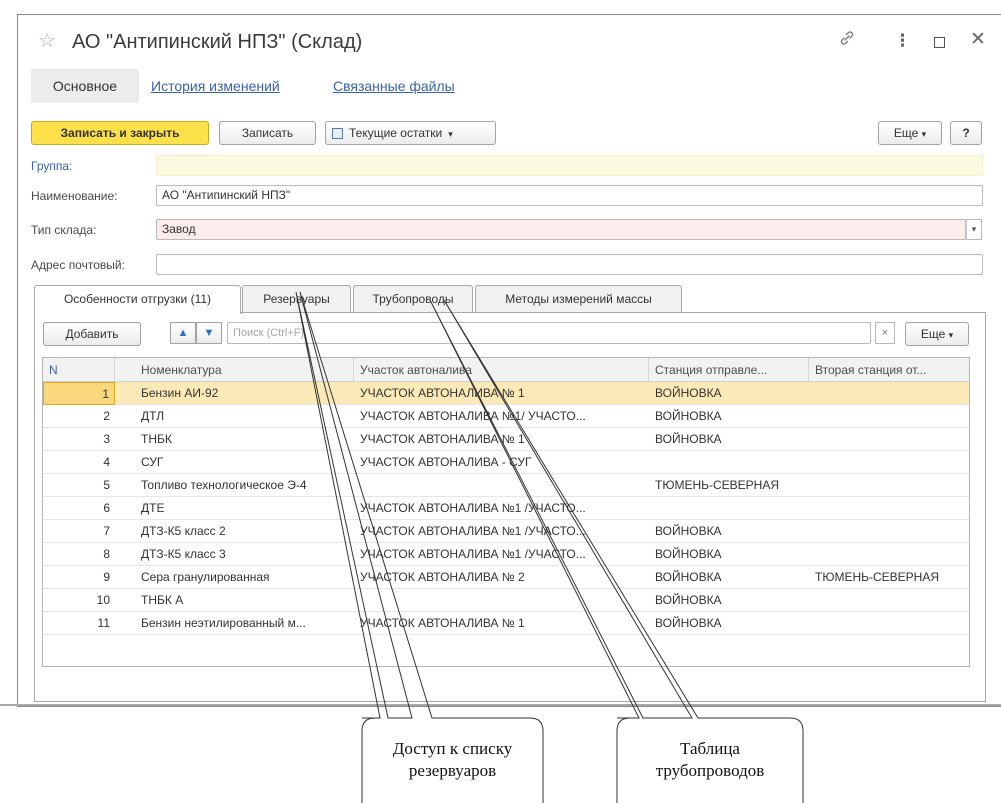 The image size is (1001, 803). Describe the element at coordinates (79, 508) in the screenshot. I see `row-number-cell: 6` at that location.